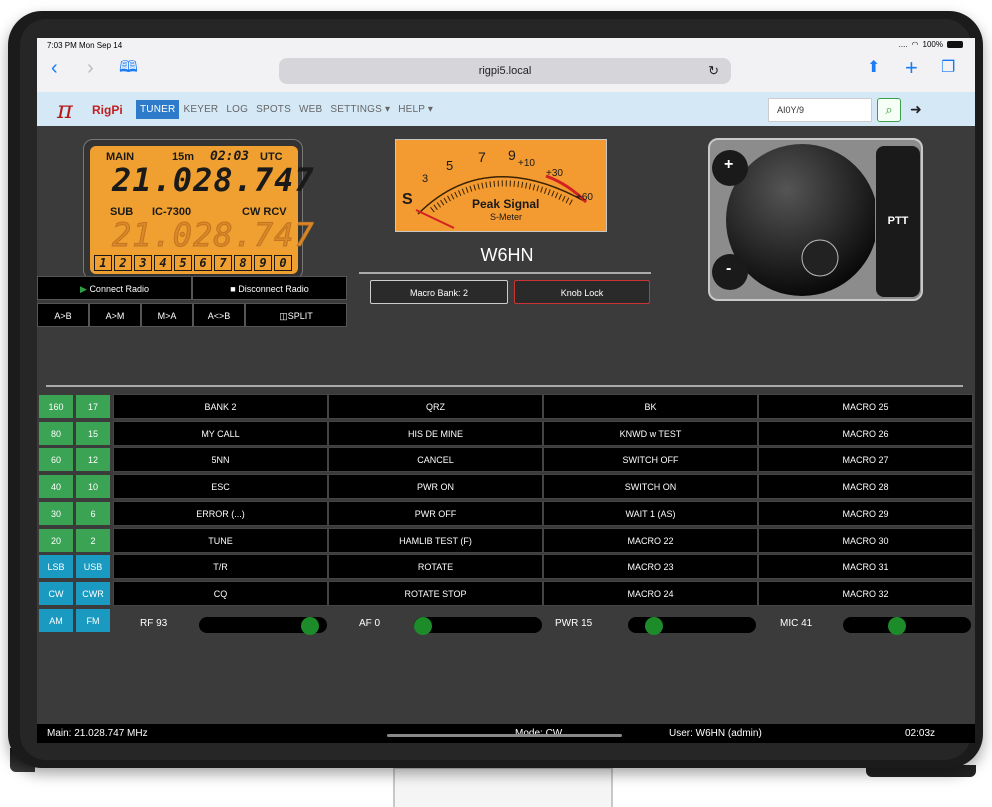 Image resolution: width=992 pixels, height=807 pixels. I want to click on macro-button: MACRO 30, so click(865, 540).